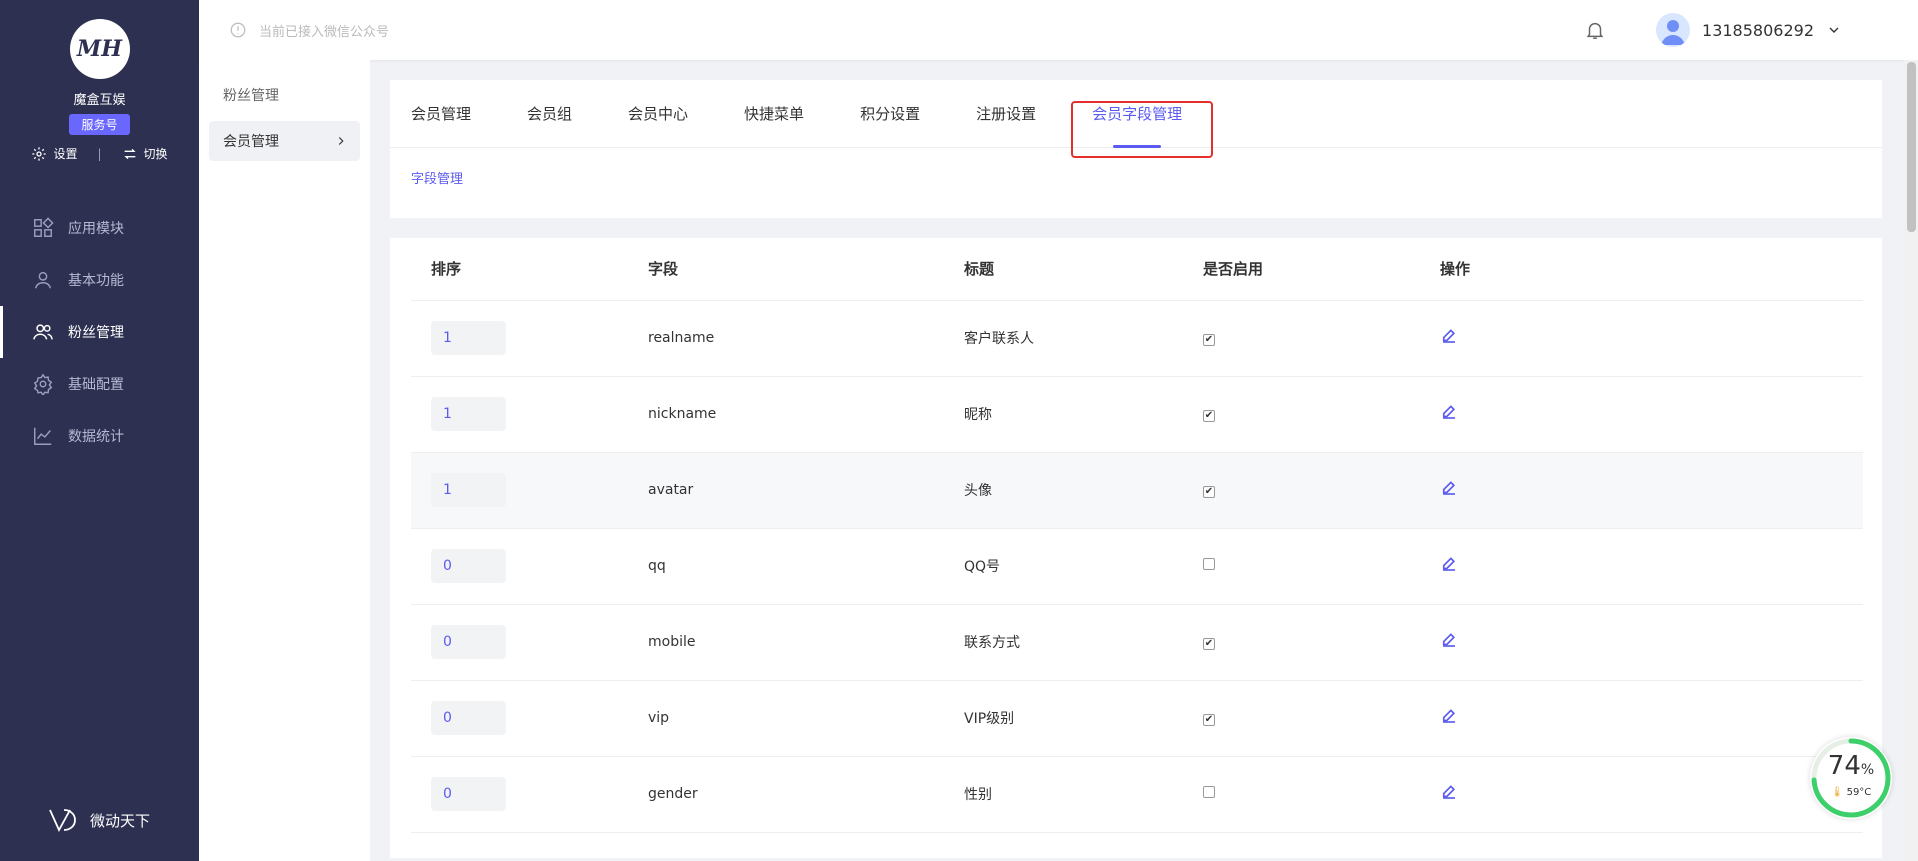 The image size is (1918, 861). Describe the element at coordinates (1006, 114) in the screenshot. I see `tab-register-settings: 注册设置` at that location.